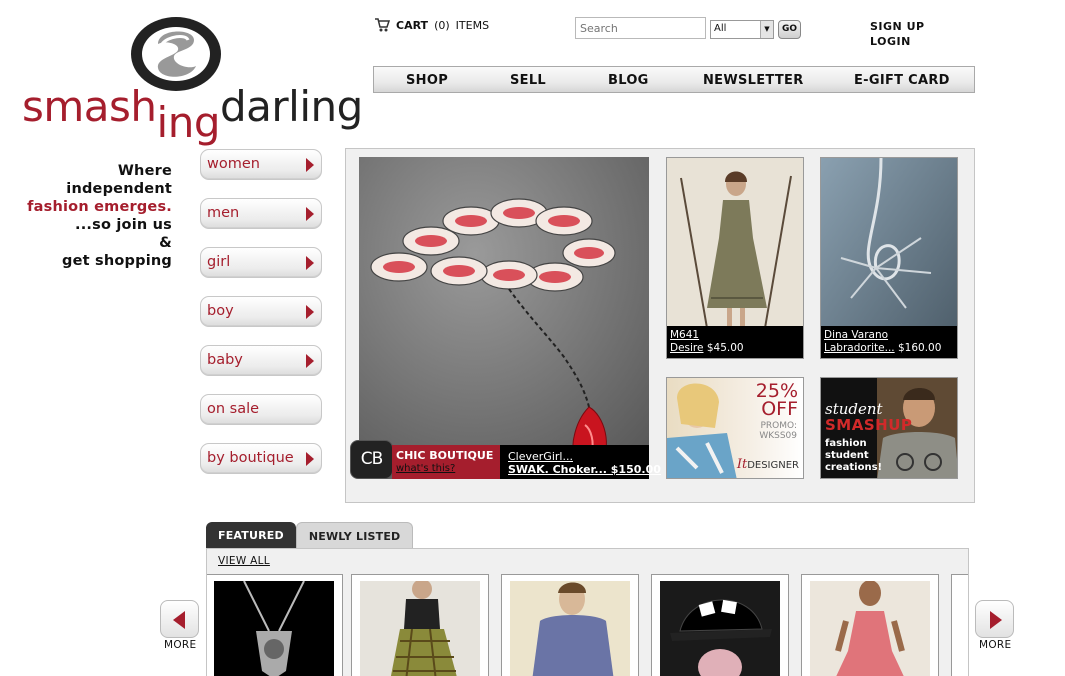 This screenshot has height=676, width=1065. I want to click on product-price: $160.00, so click(919, 348).